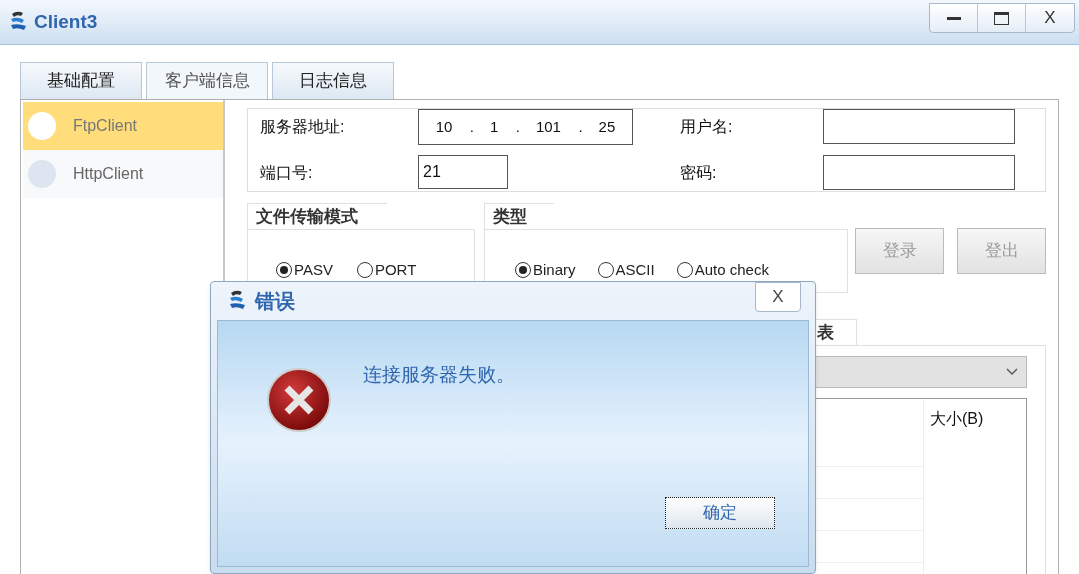 Image resolution: width=1079 pixels, height=574 pixels. What do you see at coordinates (313, 269) in the screenshot?
I see `radio-label: PASV` at bounding box center [313, 269].